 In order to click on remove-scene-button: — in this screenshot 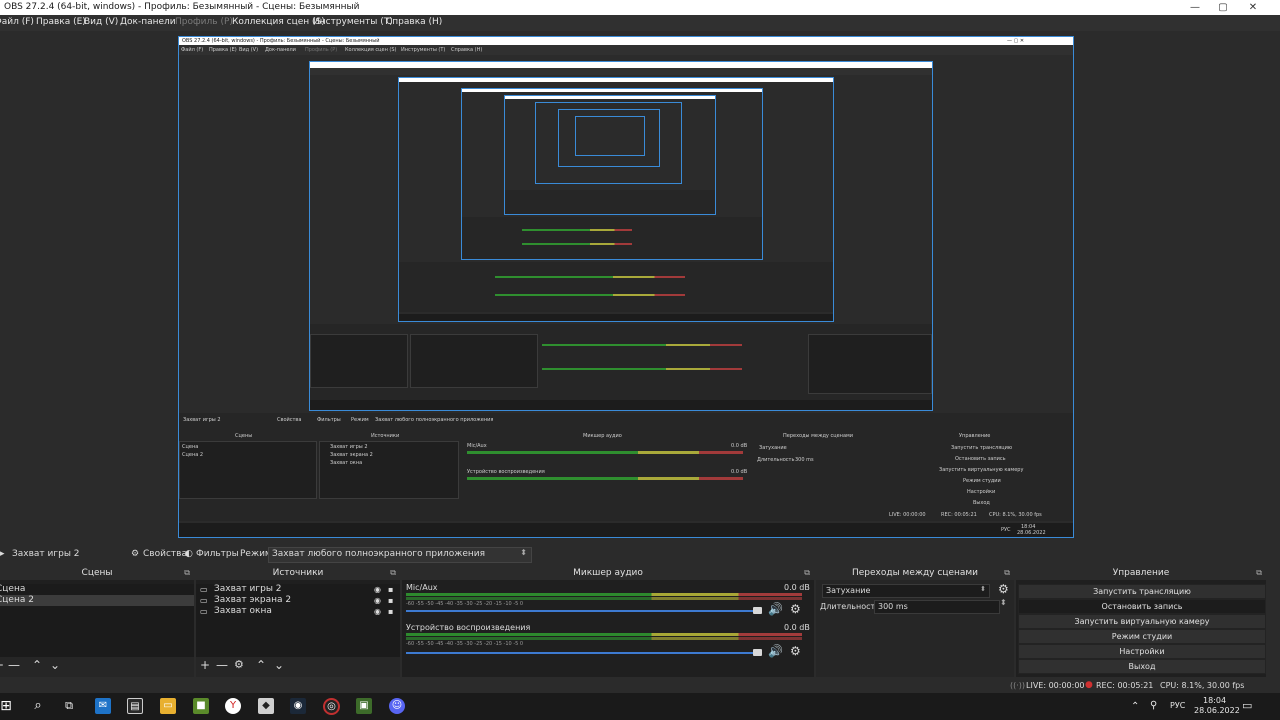, I will do `click(14, 665)`.